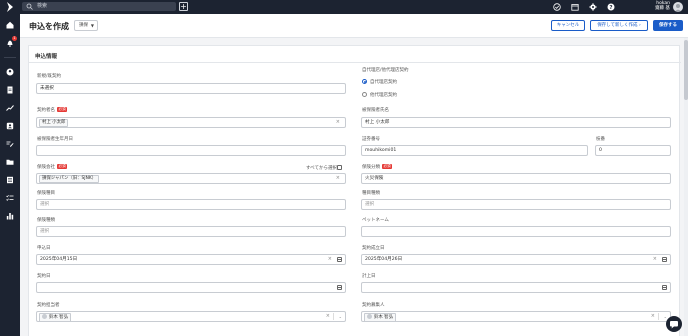  Describe the element at coordinates (371, 167) in the screenshot. I see `insurance-category-label-text: 保険分類` at that location.